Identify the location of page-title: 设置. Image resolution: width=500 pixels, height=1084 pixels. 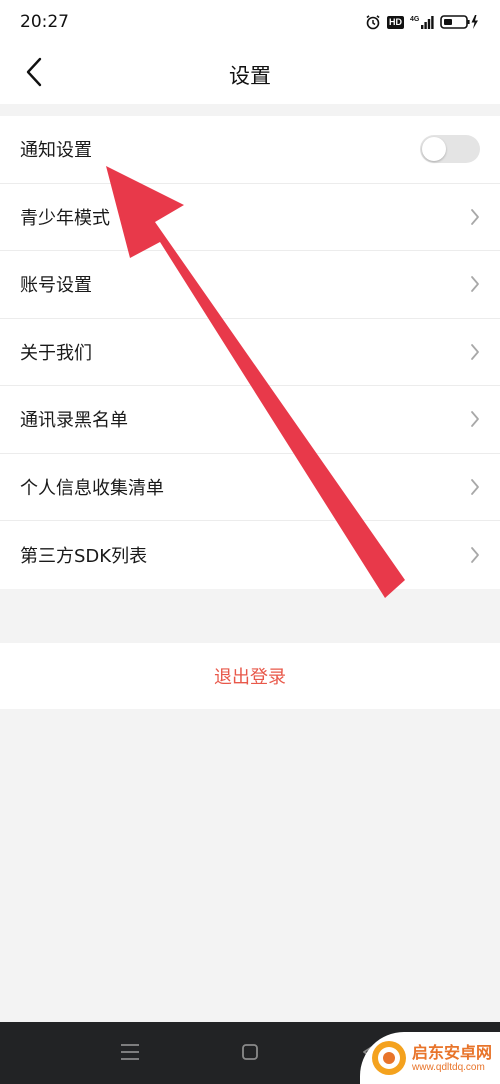
(250, 76).